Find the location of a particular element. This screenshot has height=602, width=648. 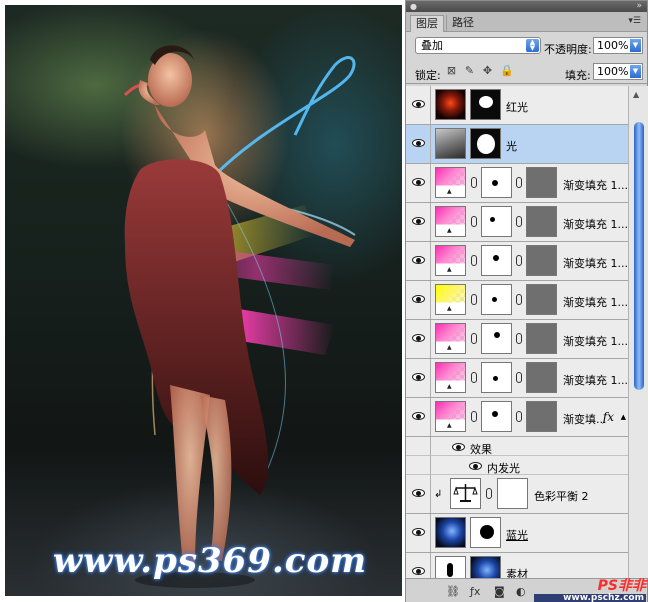

link-layers-icon: ⛓ is located at coordinates (453, 591).